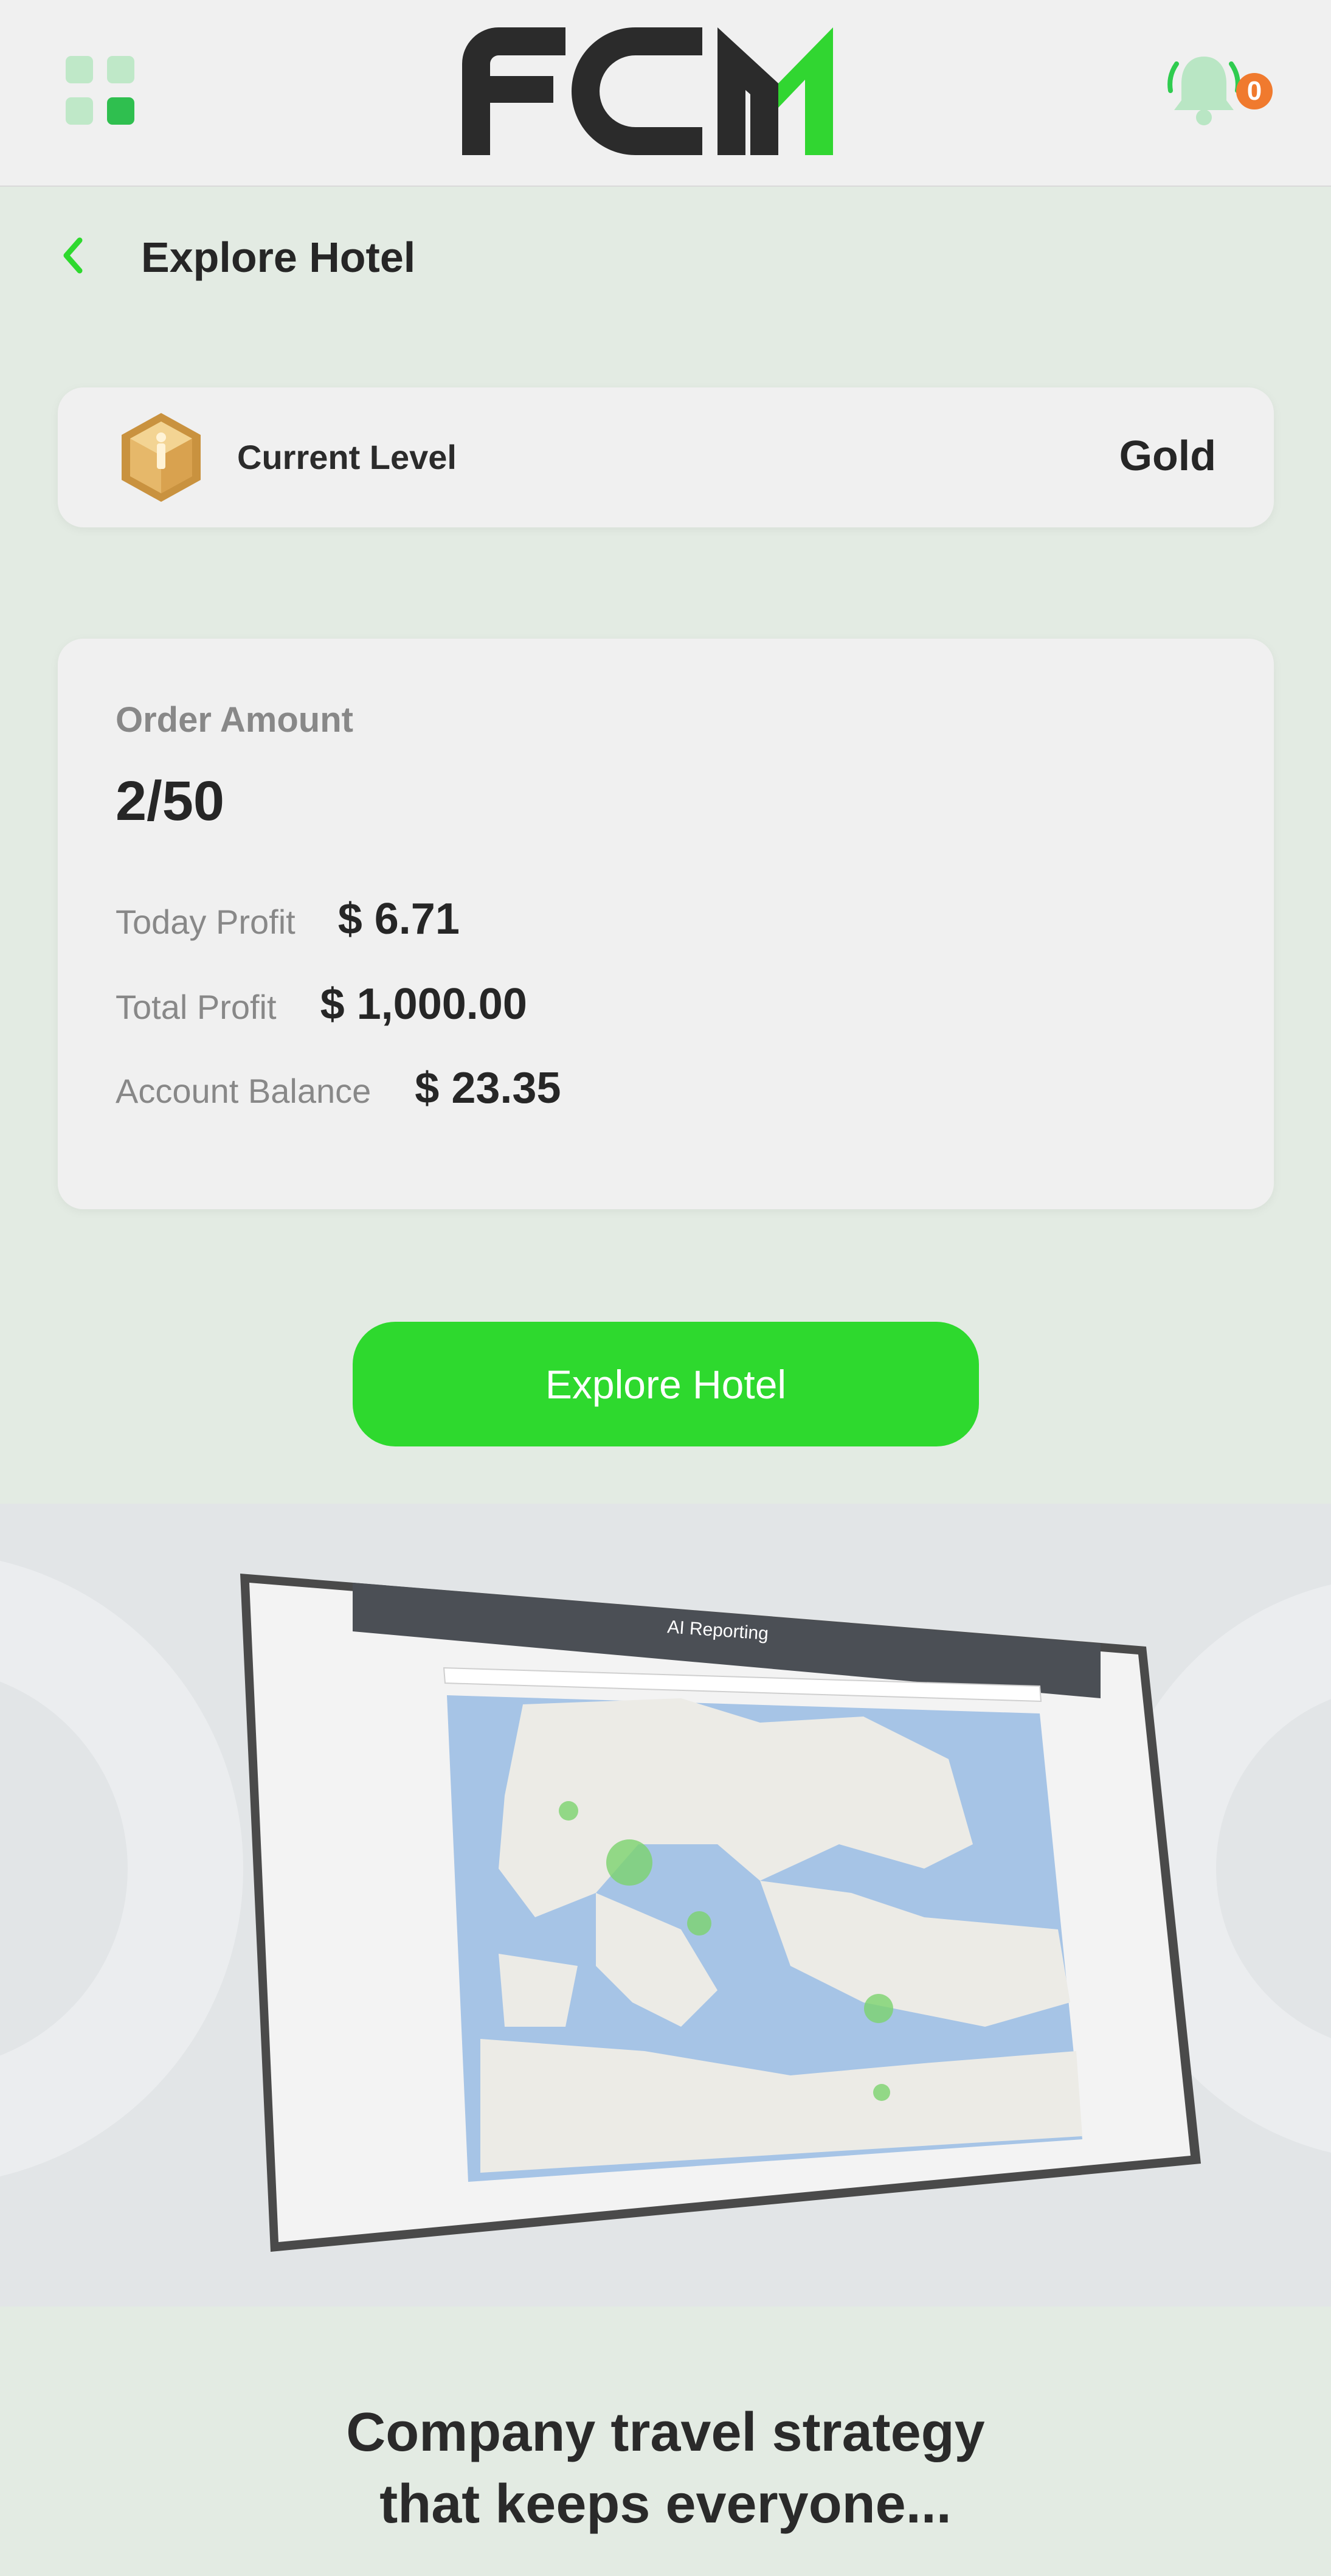 Image resolution: width=1331 pixels, height=2576 pixels. Describe the element at coordinates (347, 457) in the screenshot. I see `current-level-label: Current Level` at that location.